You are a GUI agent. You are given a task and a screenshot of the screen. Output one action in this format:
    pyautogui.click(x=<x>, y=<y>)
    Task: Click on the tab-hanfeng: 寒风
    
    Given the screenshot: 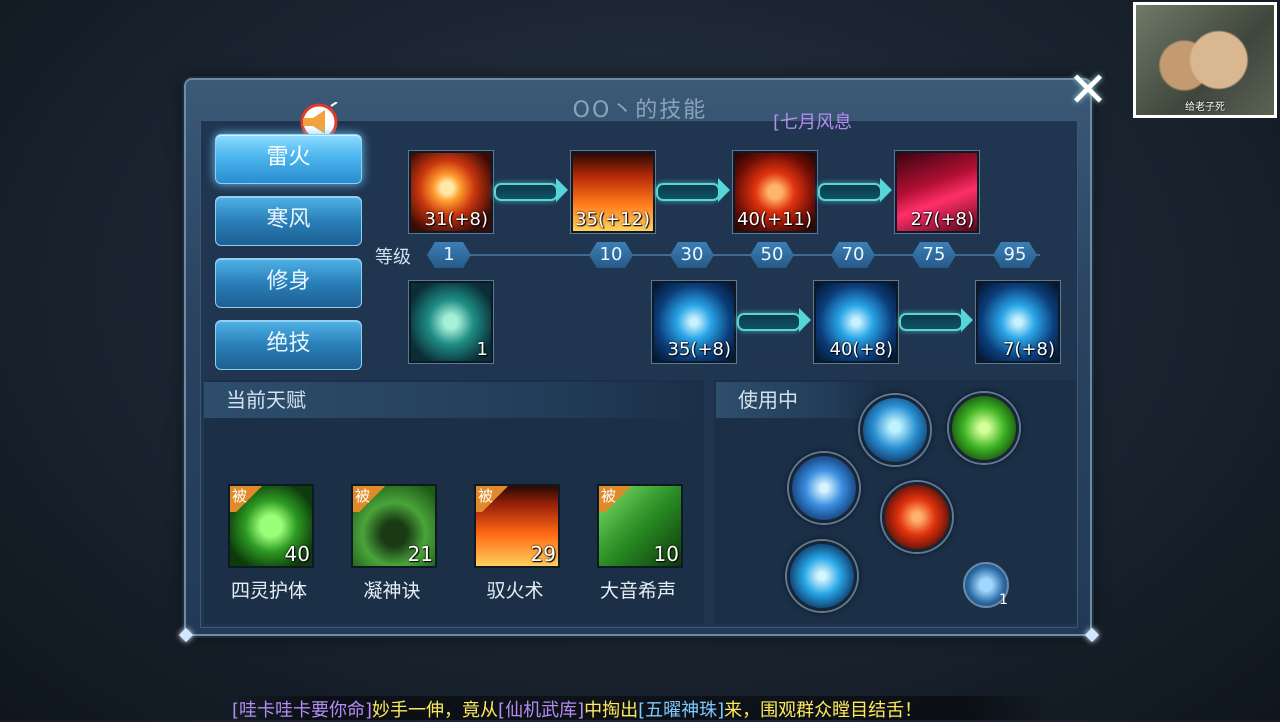 What is the action you would take?
    pyautogui.click(x=288, y=221)
    